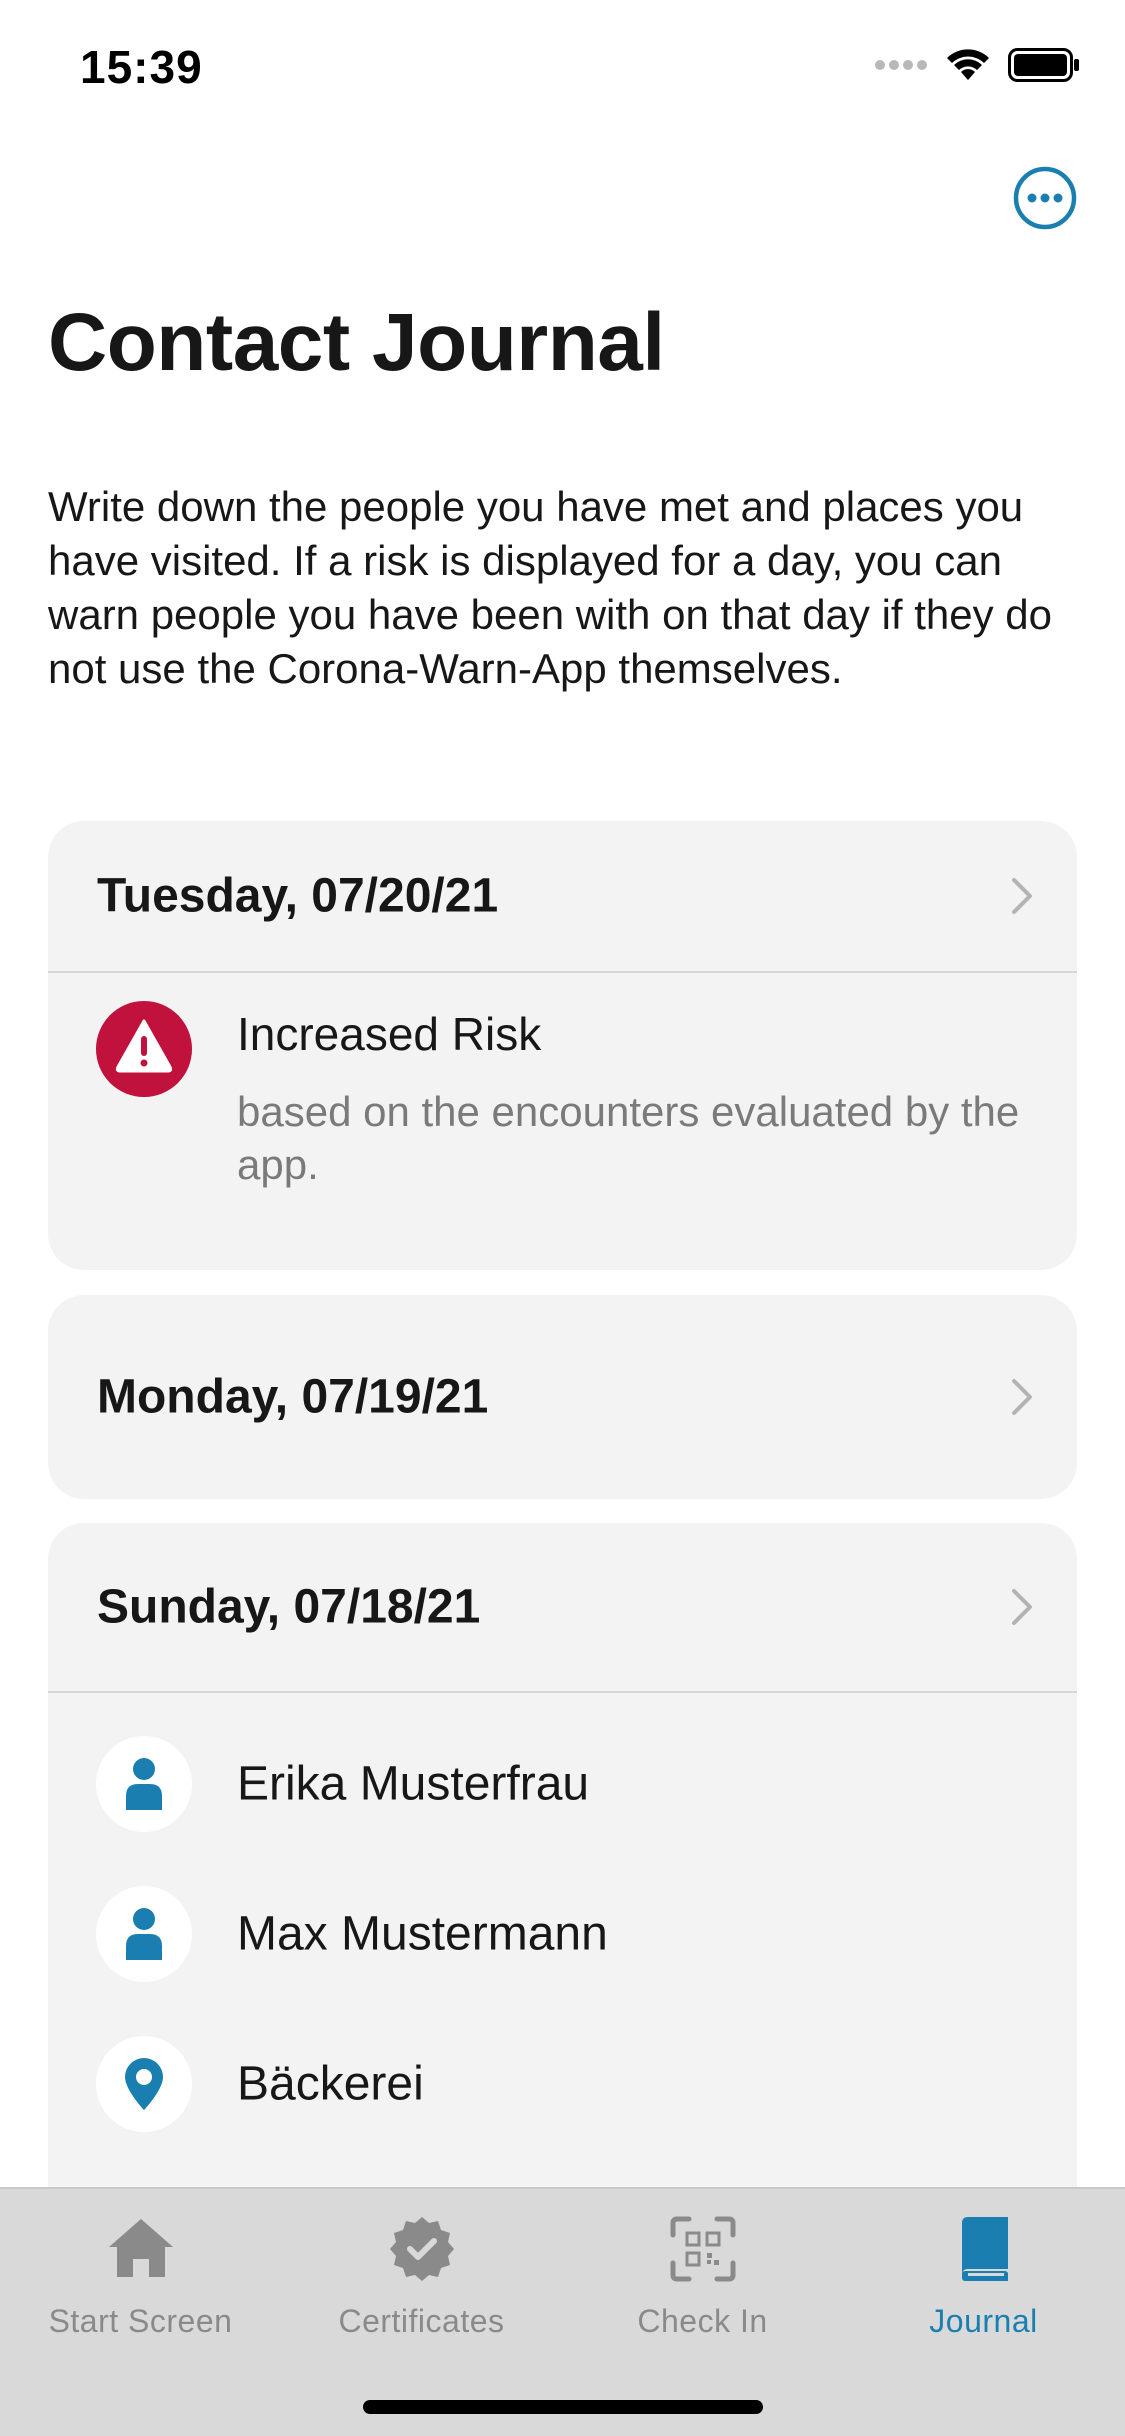 This screenshot has width=1125, height=2436. Describe the element at coordinates (562, 1608) in the screenshot. I see `day-header-sunday: Sunday, 07/18/21` at that location.